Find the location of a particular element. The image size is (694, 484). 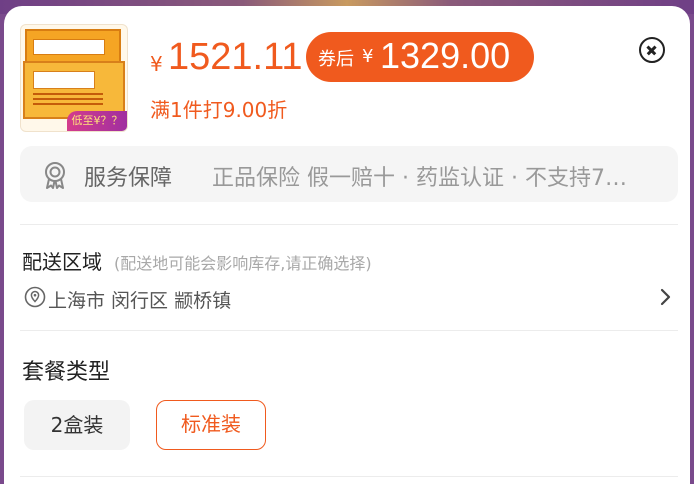

discount-text: 满1件打9.00折 is located at coordinates (219, 110).